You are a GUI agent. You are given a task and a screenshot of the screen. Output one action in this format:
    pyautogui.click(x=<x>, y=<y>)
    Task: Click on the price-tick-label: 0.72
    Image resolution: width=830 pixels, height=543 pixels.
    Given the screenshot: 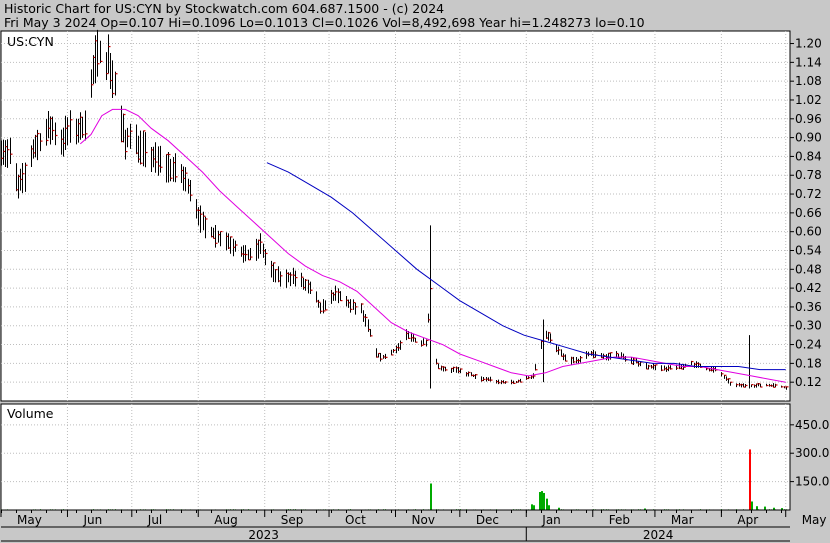 What is the action you would take?
    pyautogui.click(x=808, y=194)
    